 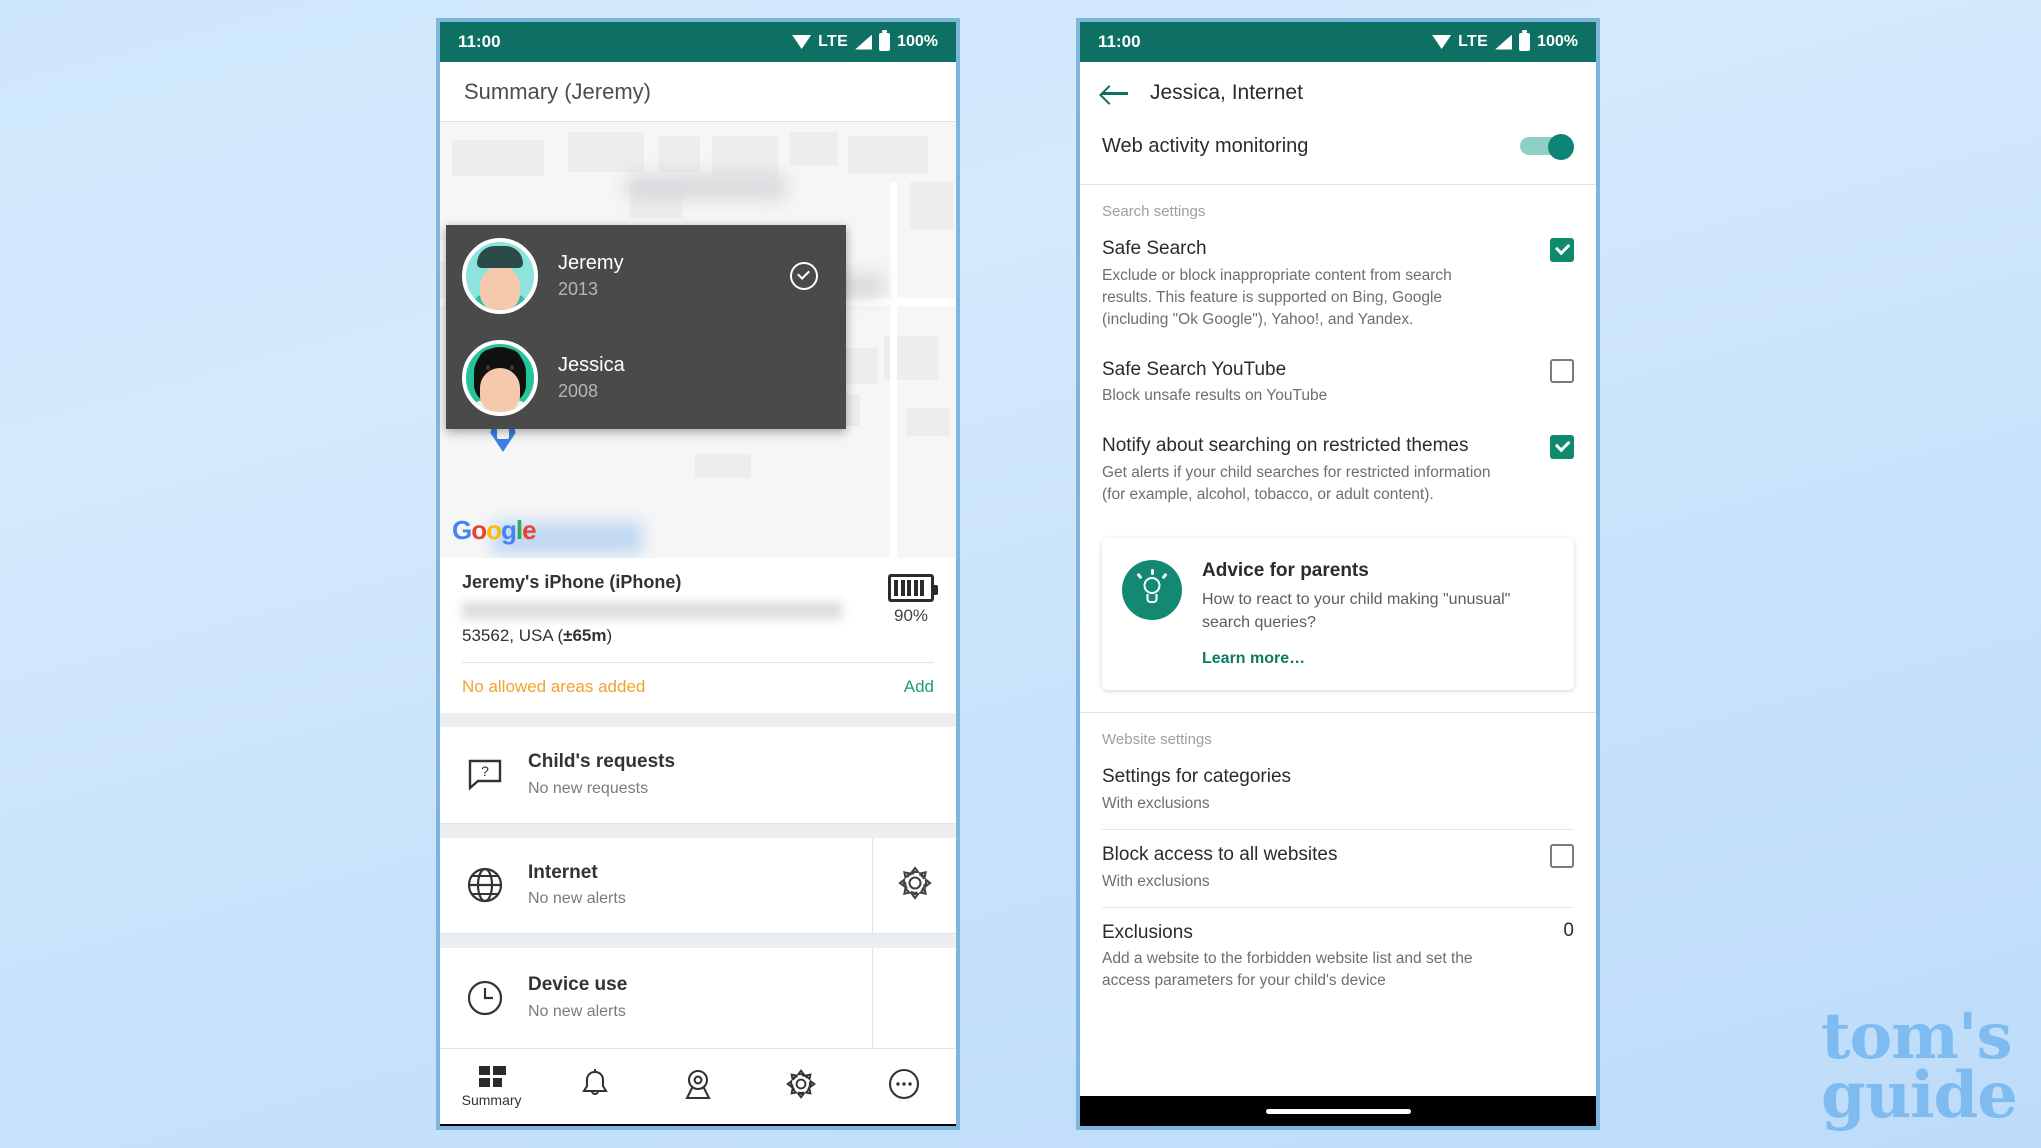 What do you see at coordinates (646, 378) in the screenshot?
I see `child-picker-item-jessica: Jessica 2008` at bounding box center [646, 378].